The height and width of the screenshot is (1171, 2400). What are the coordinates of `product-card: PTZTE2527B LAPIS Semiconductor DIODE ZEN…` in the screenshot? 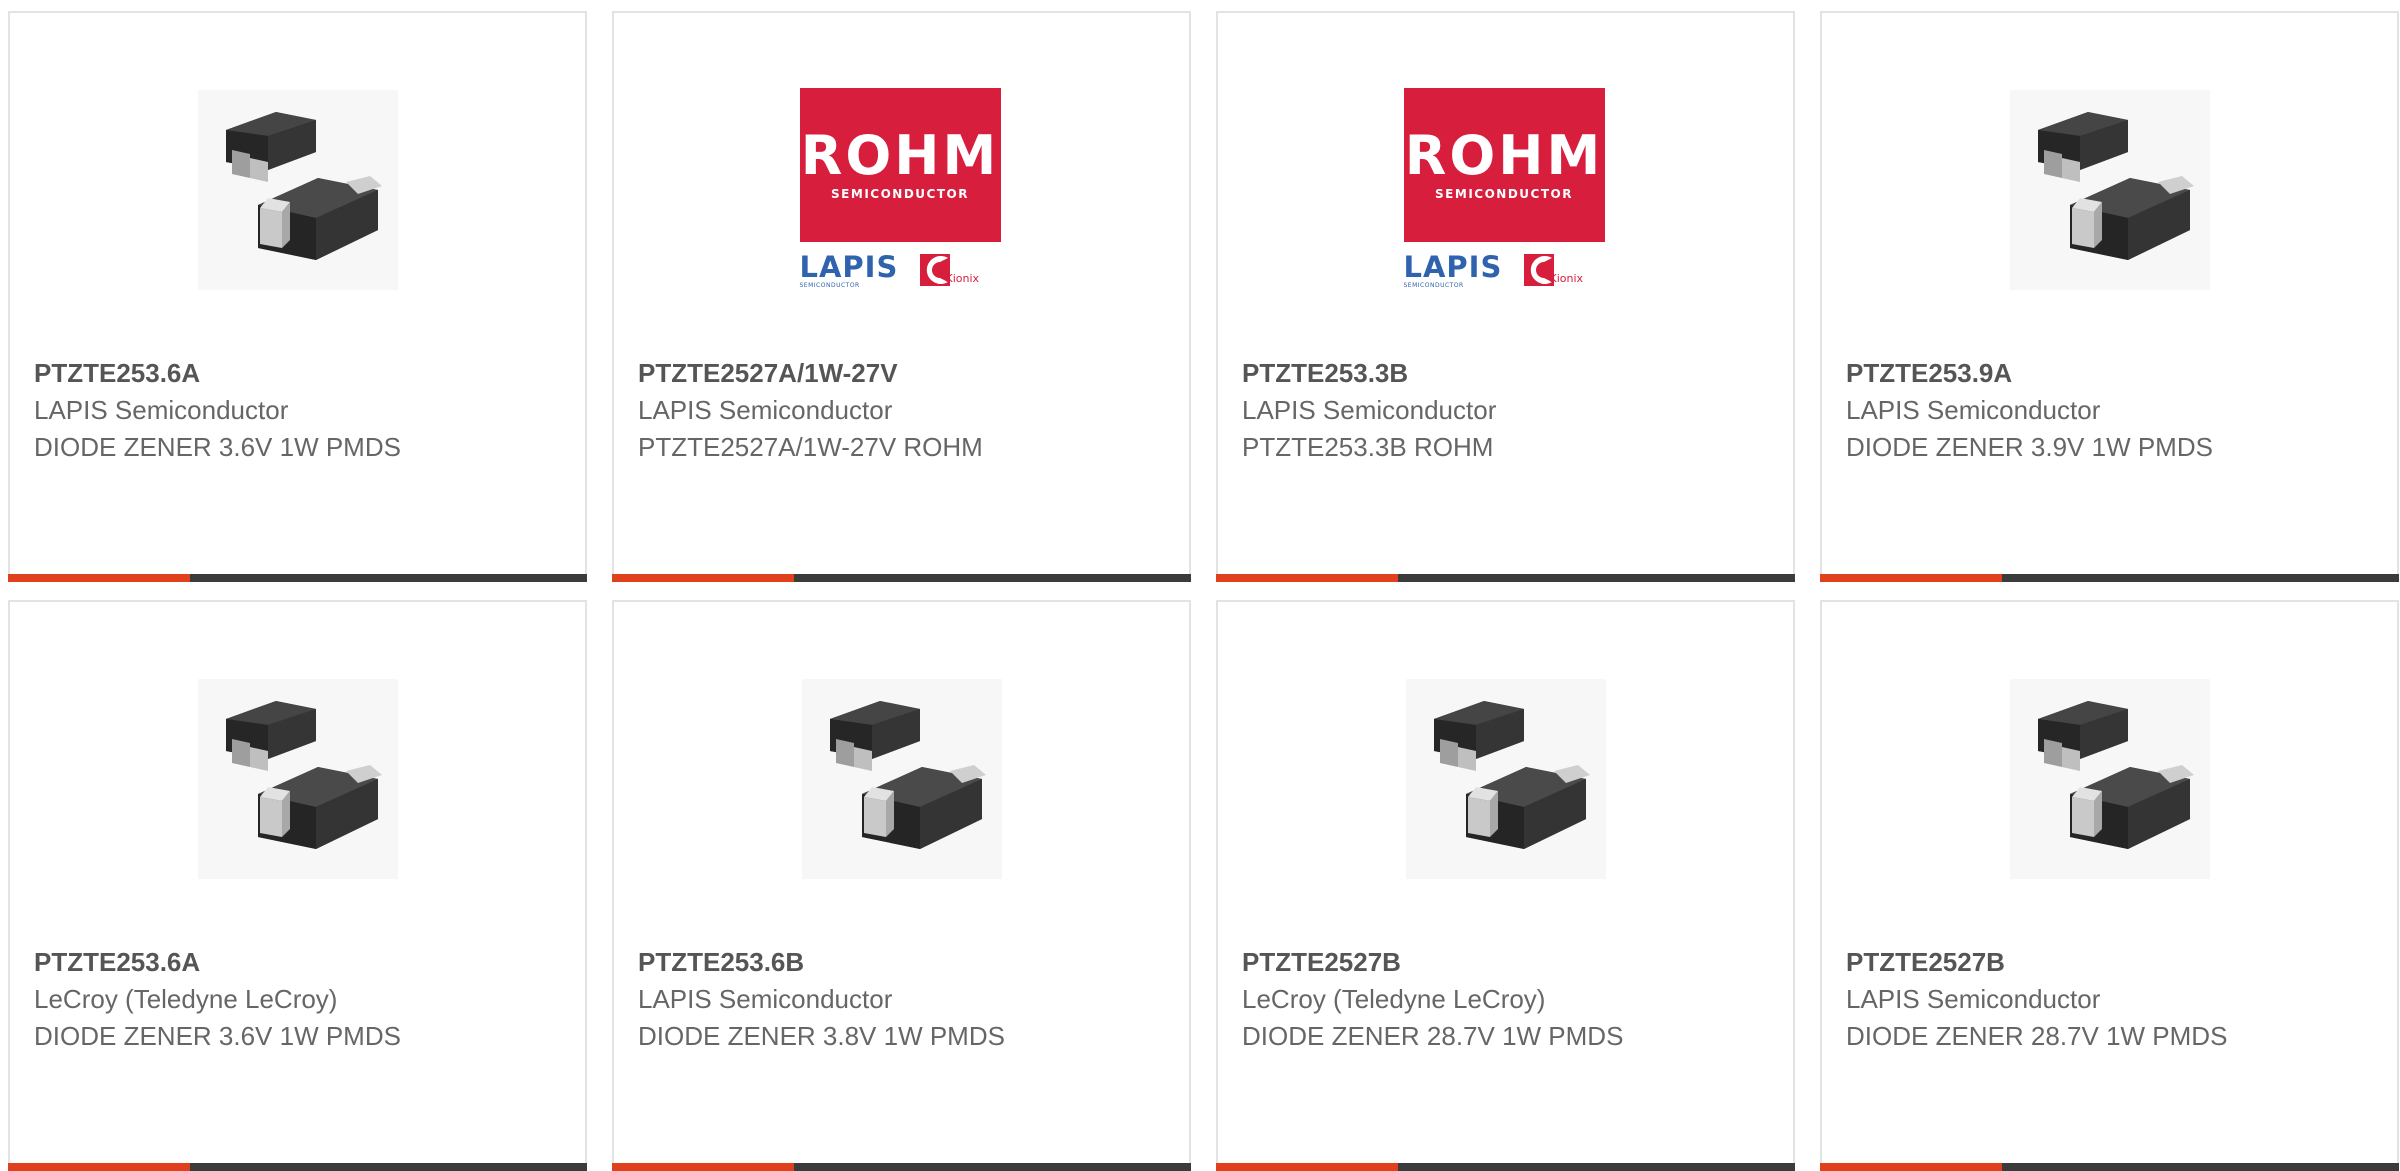 It's located at (2109, 885).